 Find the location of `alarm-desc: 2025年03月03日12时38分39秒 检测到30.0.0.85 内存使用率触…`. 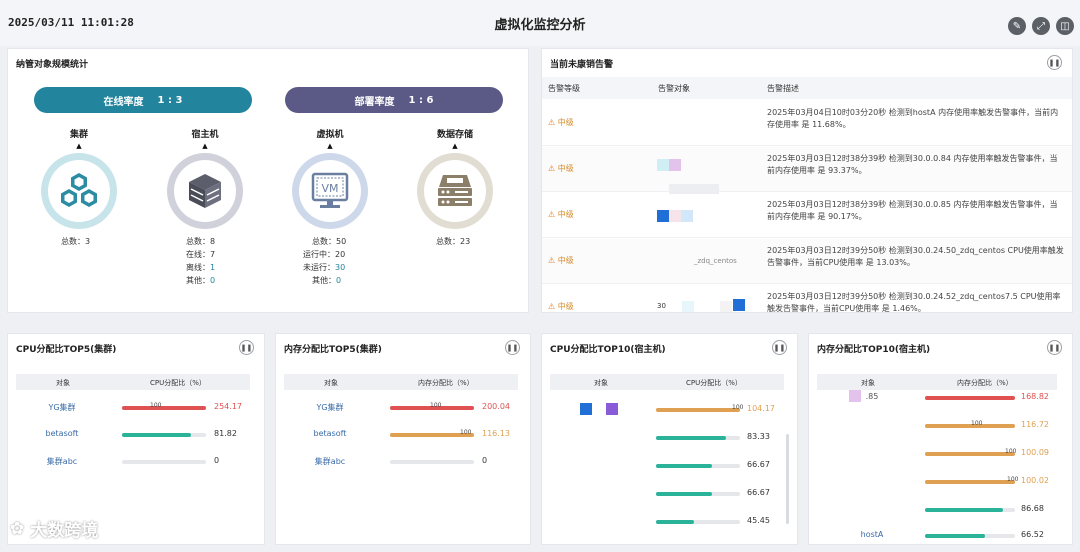

alarm-desc: 2025年03月03日12时38分39秒 检测到30.0.0.85 内存使用率触… is located at coordinates (912, 210).